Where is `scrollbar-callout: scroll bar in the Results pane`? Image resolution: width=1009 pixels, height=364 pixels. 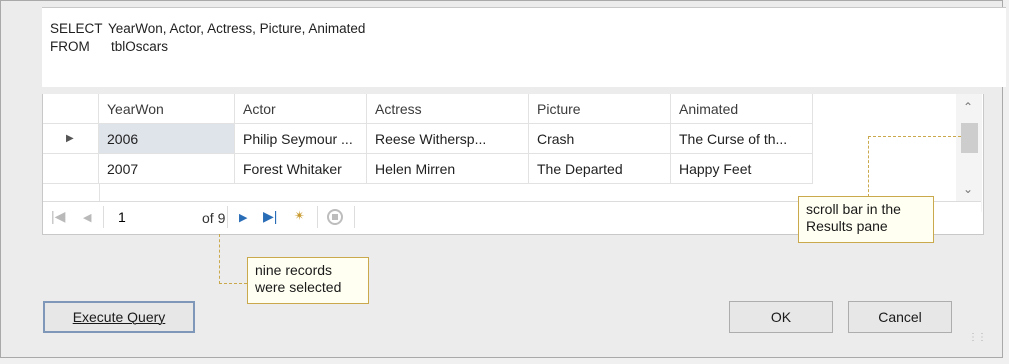 scrollbar-callout: scroll bar in the Results pane is located at coordinates (866, 219).